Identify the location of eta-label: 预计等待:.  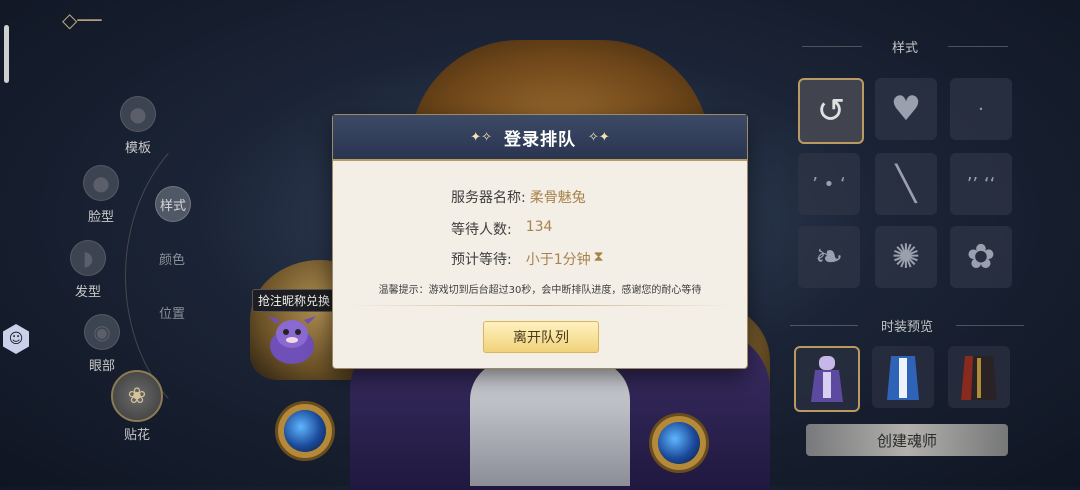
(481, 260).